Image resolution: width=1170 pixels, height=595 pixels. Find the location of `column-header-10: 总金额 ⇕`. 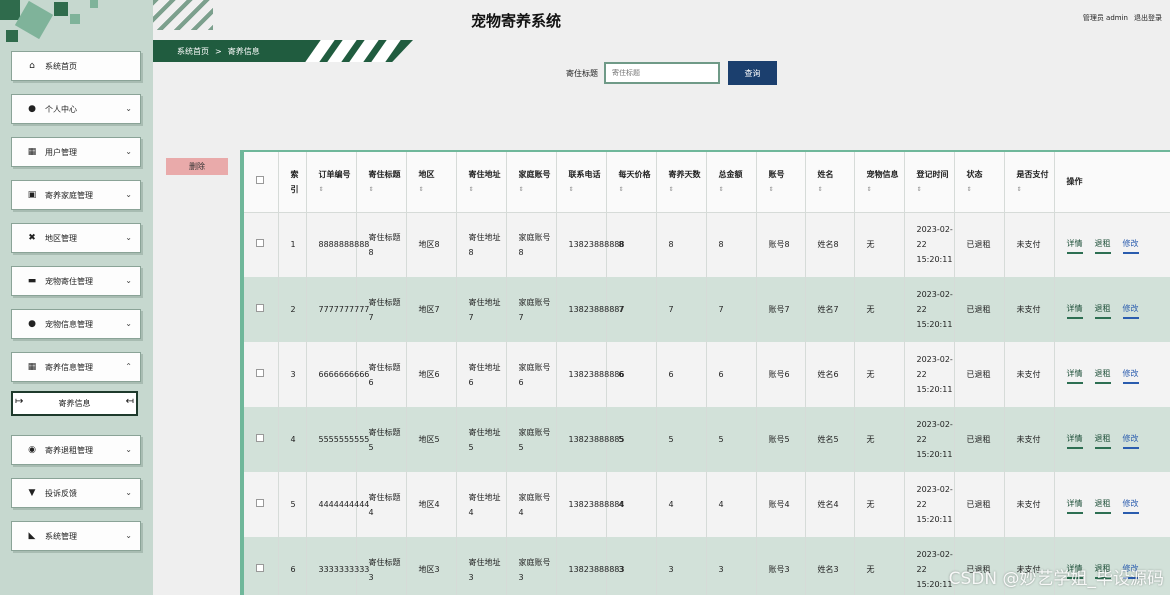

column-header-10: 总金额 ⇕ is located at coordinates (731, 182).